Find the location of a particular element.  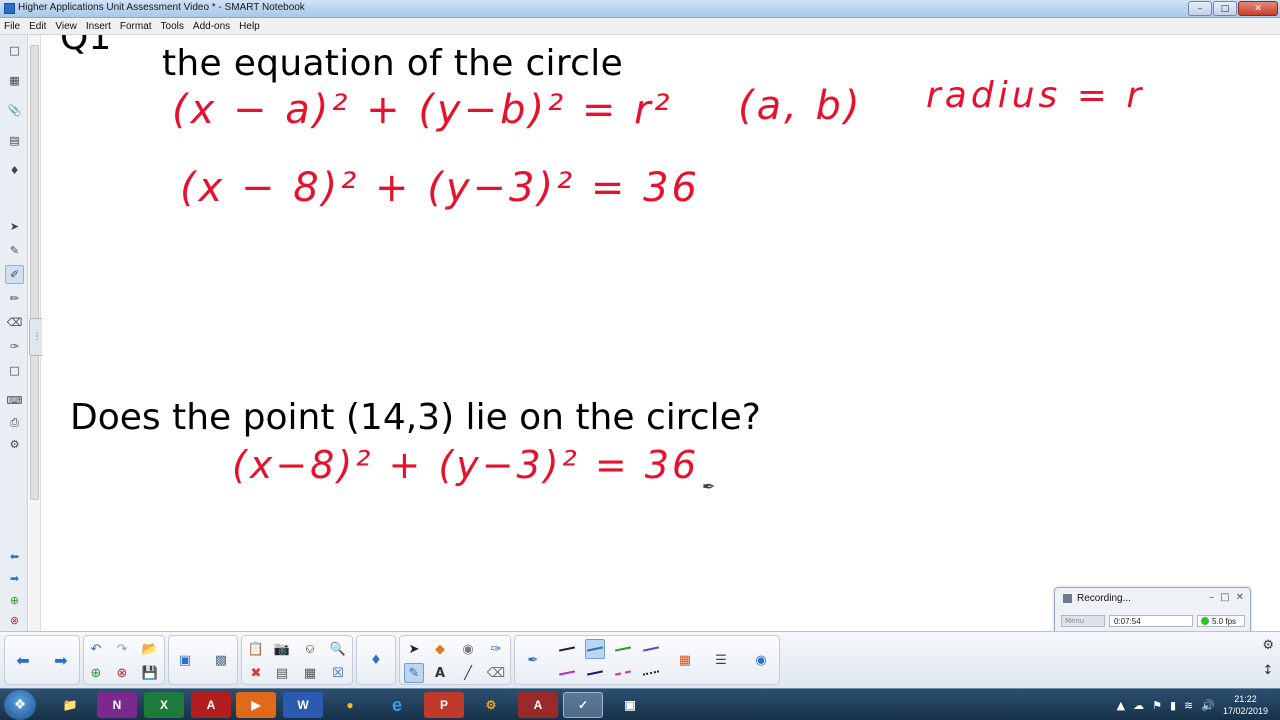

keyboard-icon: ⌨ is located at coordinates (14, 400).